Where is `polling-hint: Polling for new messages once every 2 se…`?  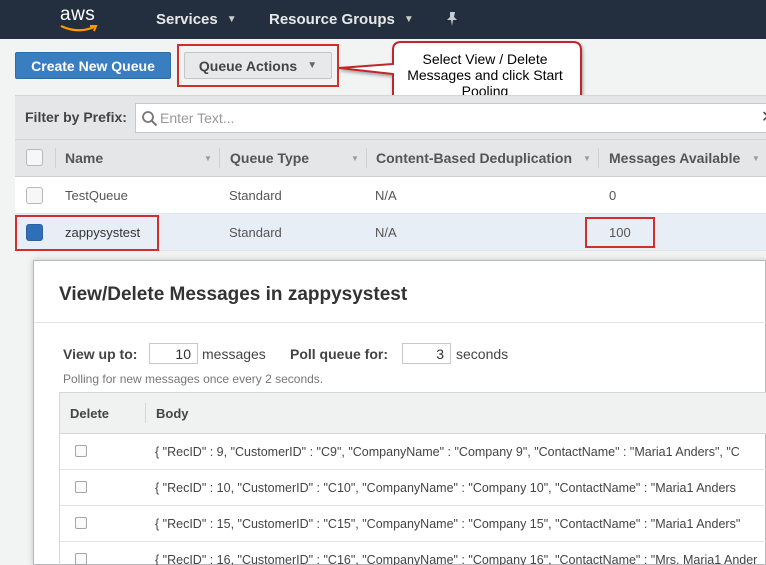
polling-hint: Polling for new messages once every 2 se… is located at coordinates (193, 379).